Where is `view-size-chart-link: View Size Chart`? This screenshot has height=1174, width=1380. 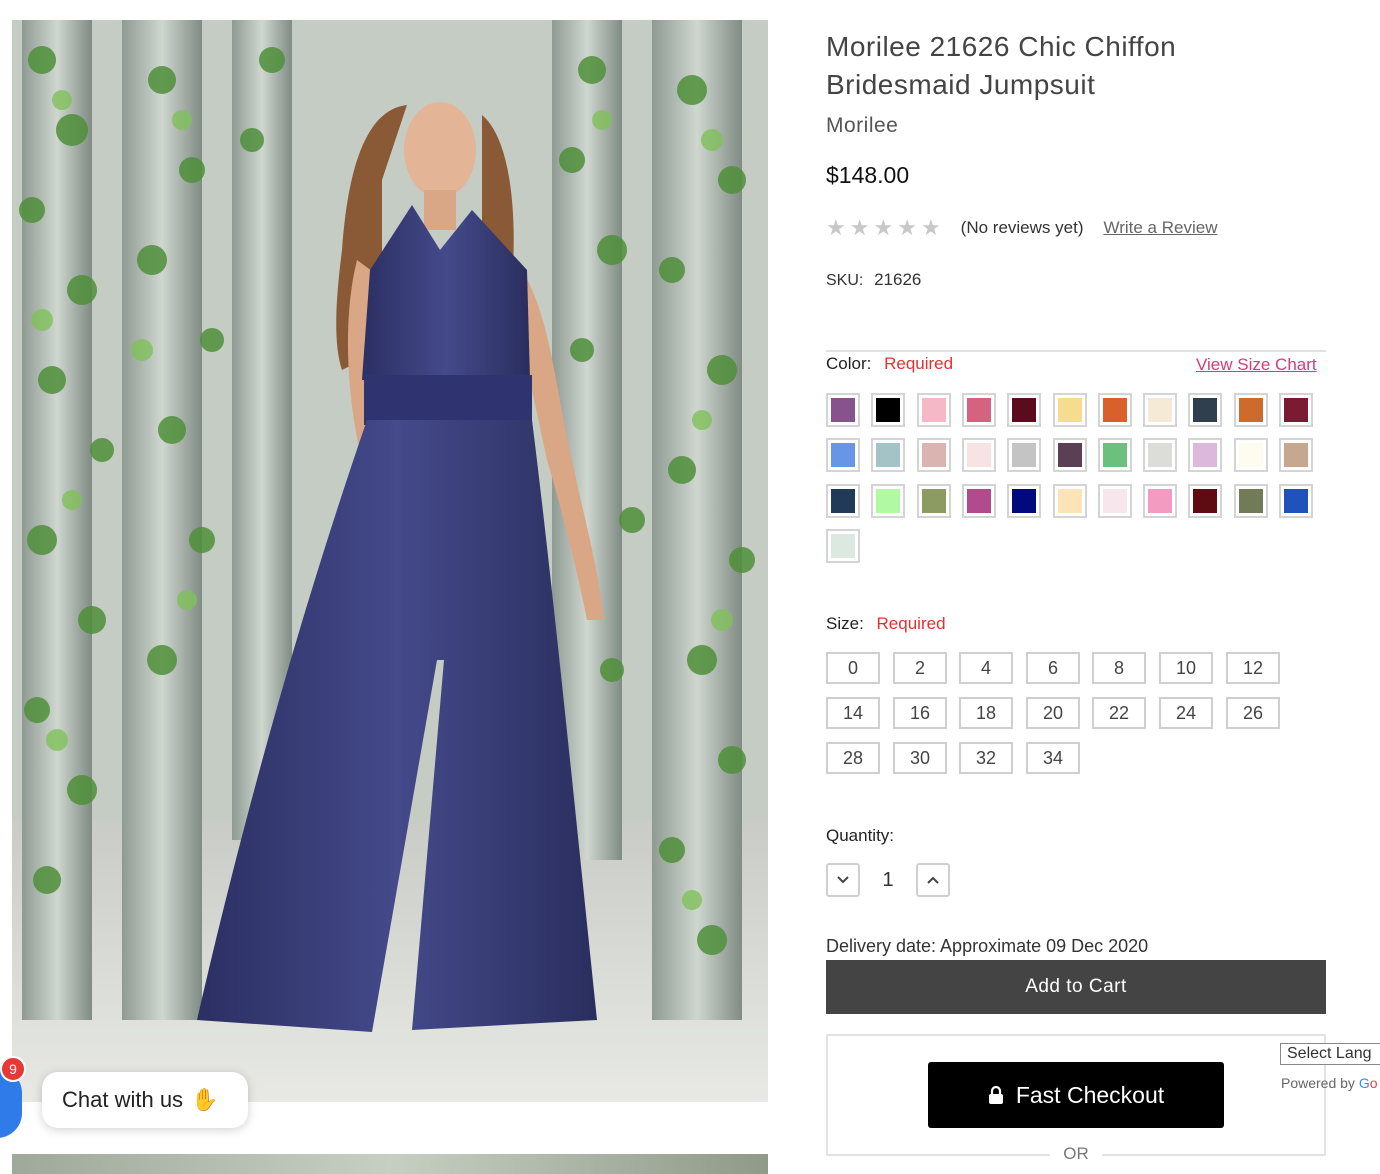
view-size-chart-link: View Size Chart is located at coordinates (1256, 365).